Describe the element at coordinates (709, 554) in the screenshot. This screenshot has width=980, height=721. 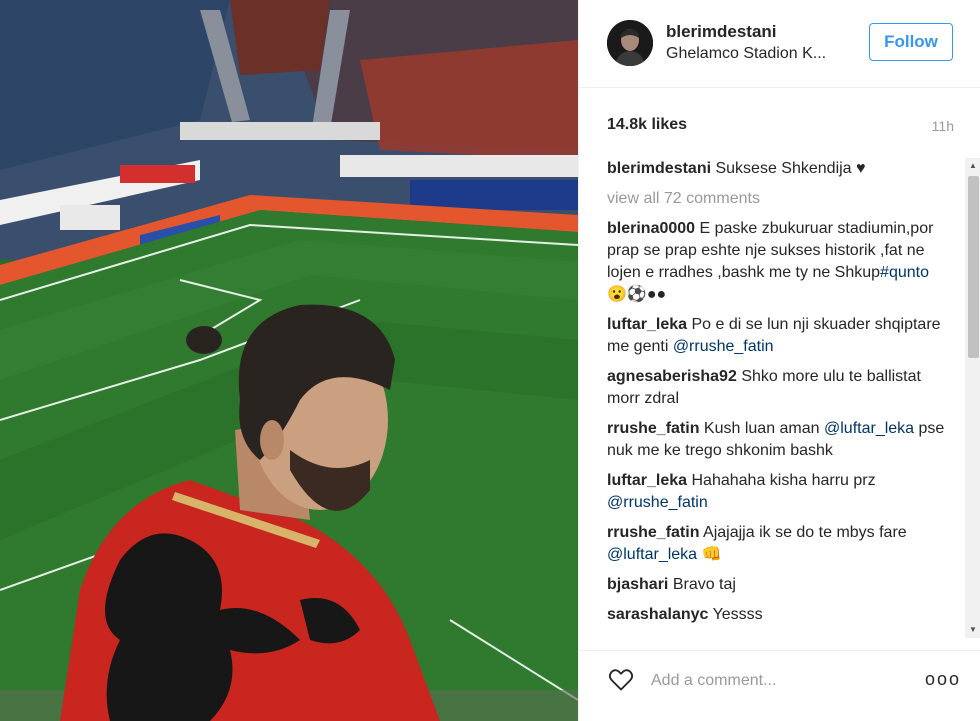
I see `comment-text-tail: 👊` at that location.